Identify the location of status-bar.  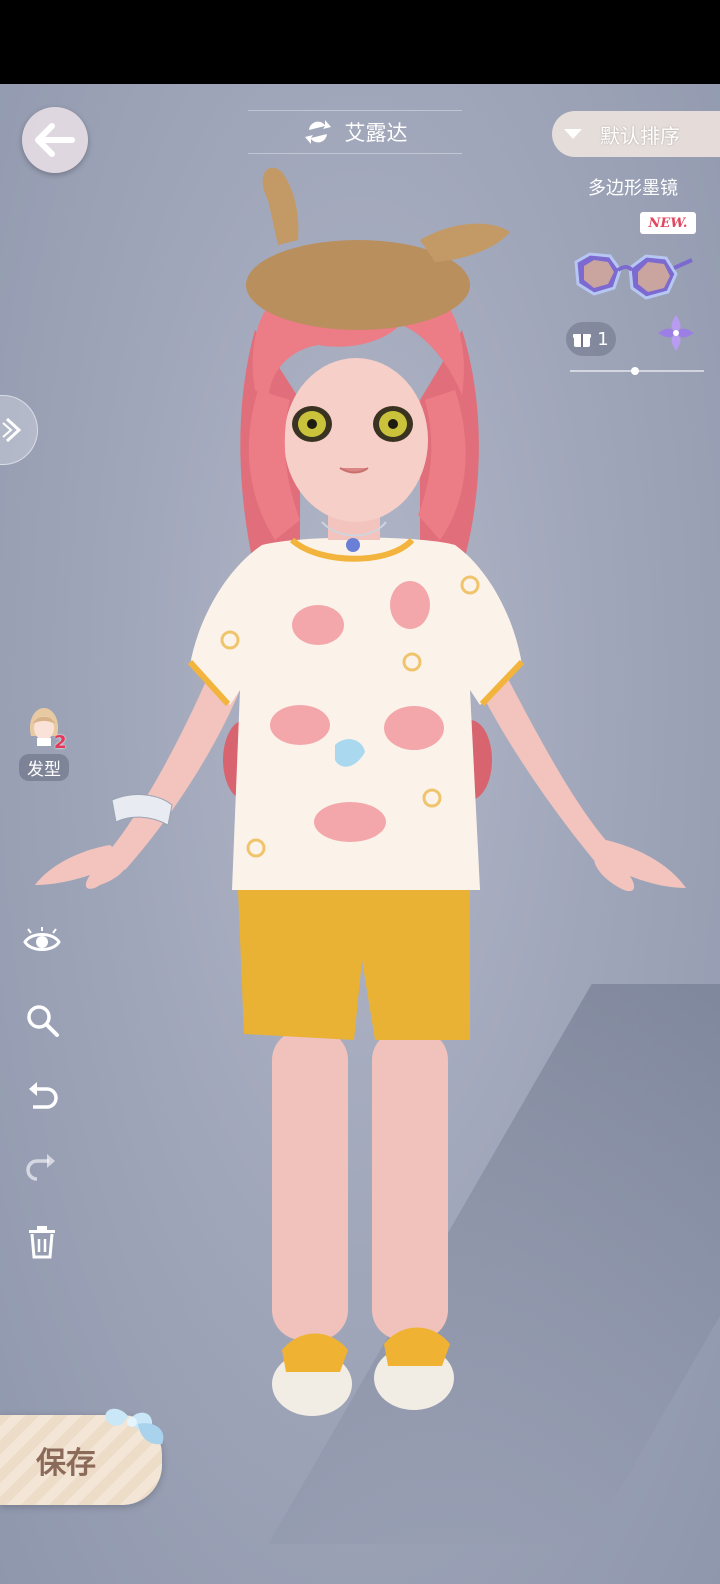
(360, 42).